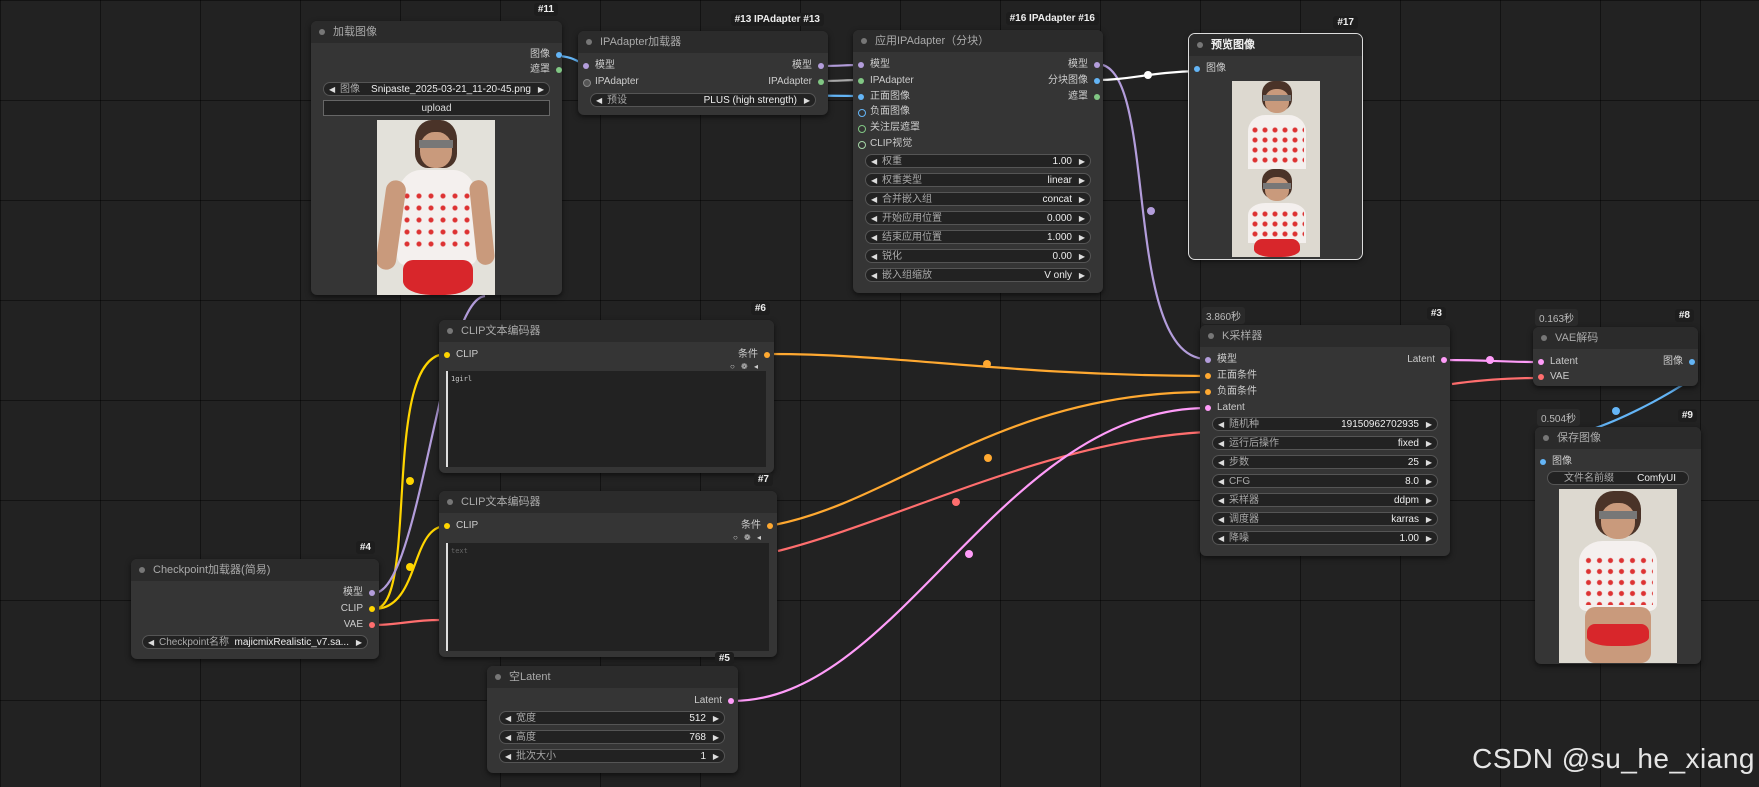  Describe the element at coordinates (796, 82) in the screenshot. I see `output-ipadapter: IPAdapter` at that location.